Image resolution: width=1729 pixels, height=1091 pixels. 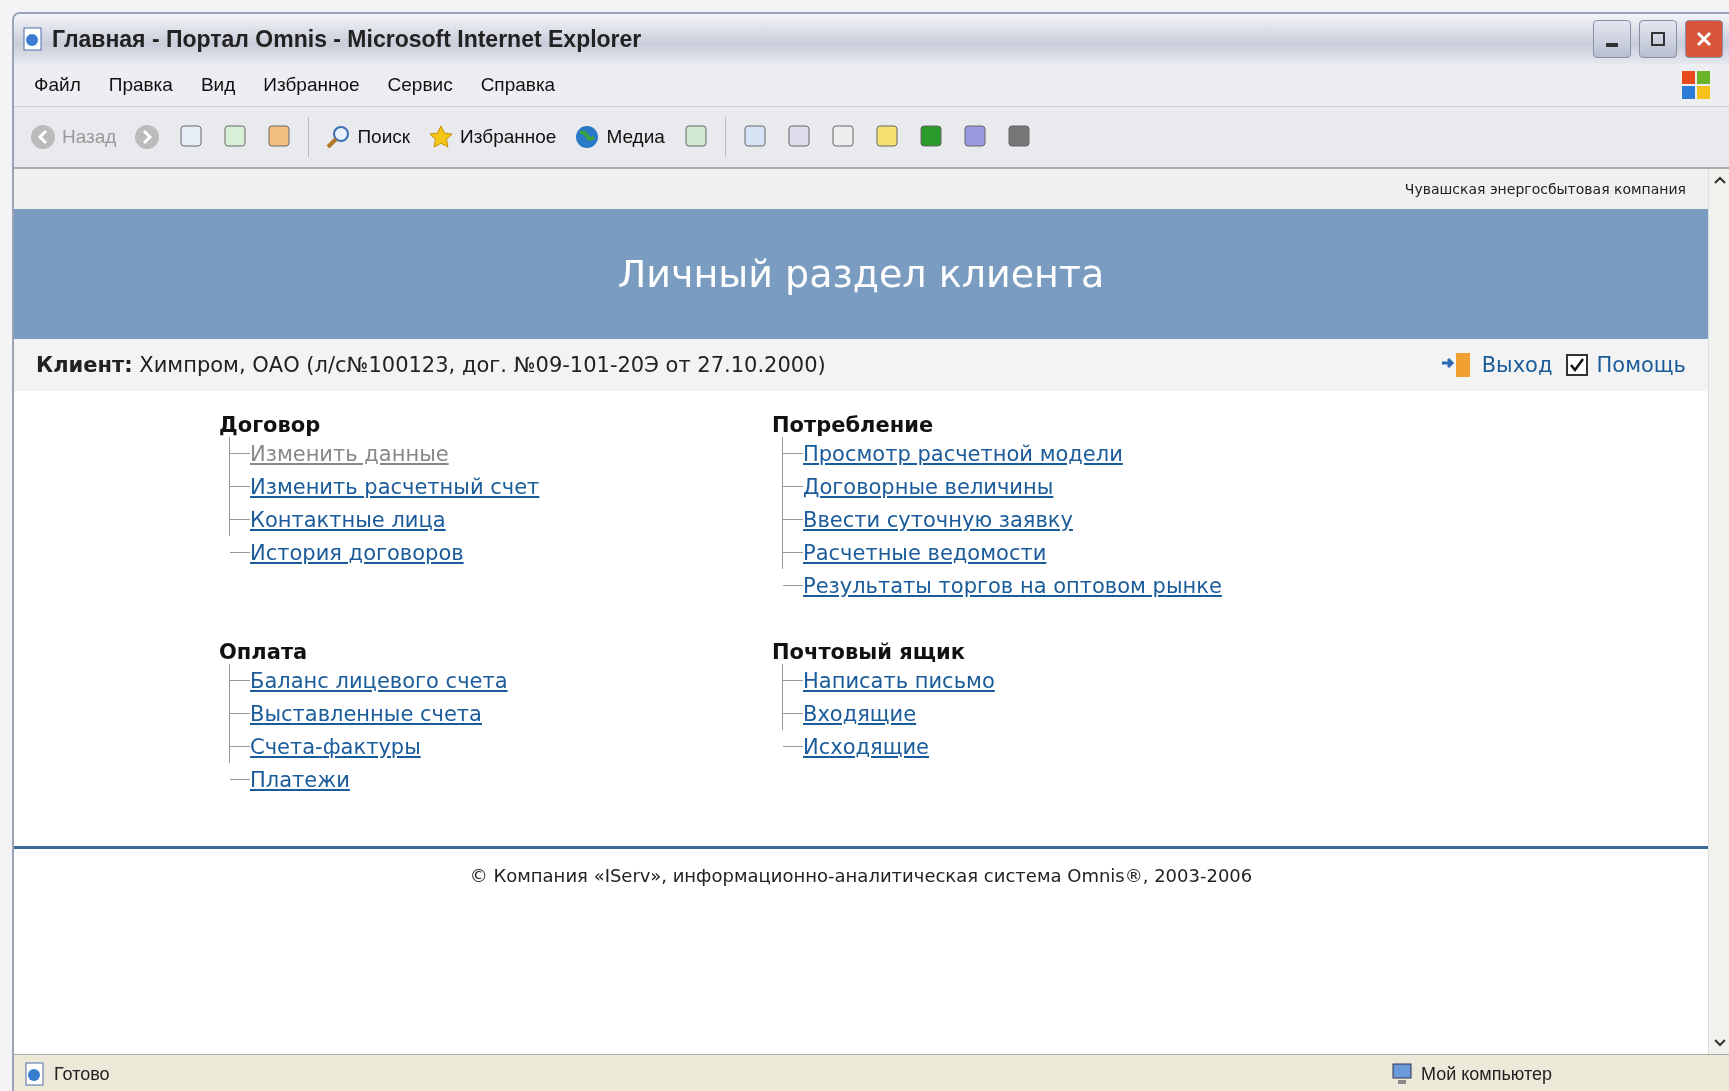 What do you see at coordinates (348, 519) in the screenshot?
I see `menu-link: Контактные лица` at bounding box center [348, 519].